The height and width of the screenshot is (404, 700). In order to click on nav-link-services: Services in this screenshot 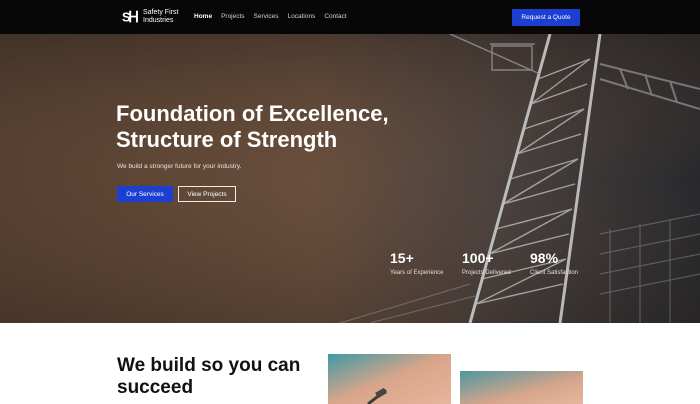, I will do `click(266, 16)`.